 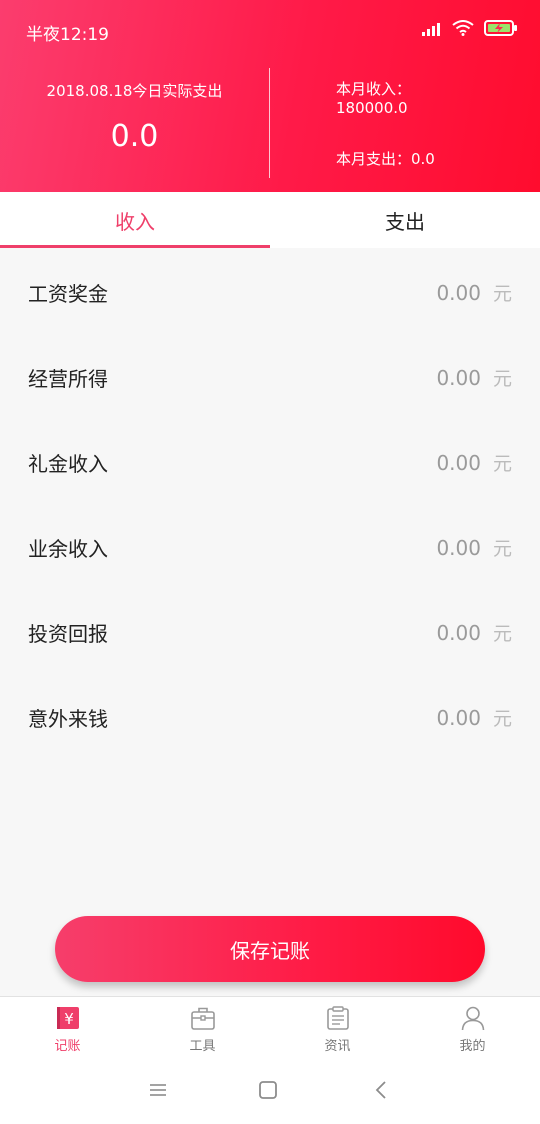 What do you see at coordinates (68, 719) in the screenshot?
I see `row-label: 意外来钱` at bounding box center [68, 719].